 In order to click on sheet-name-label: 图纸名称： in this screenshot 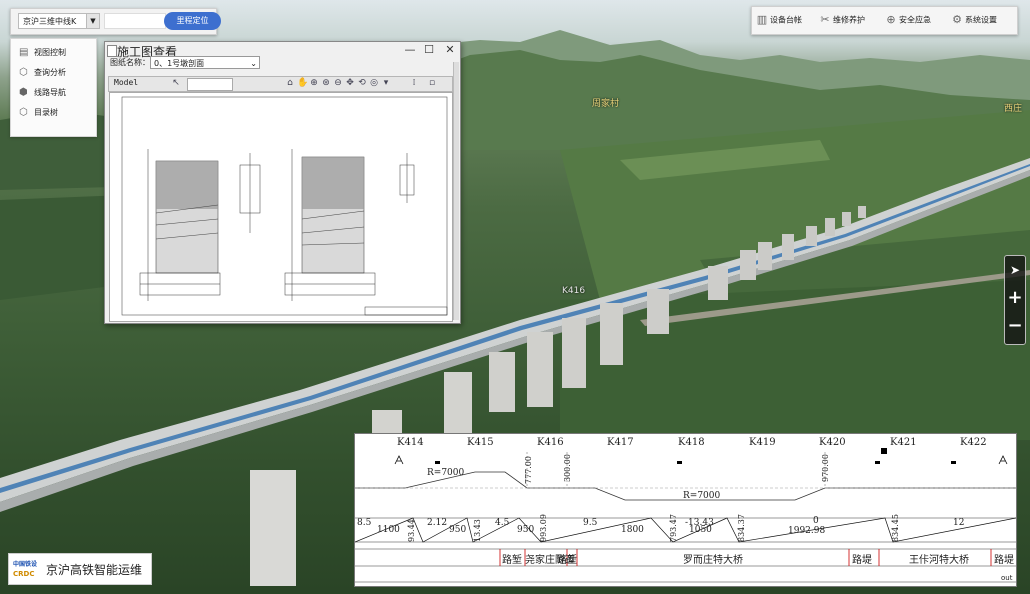, I will do `click(130, 62)`.